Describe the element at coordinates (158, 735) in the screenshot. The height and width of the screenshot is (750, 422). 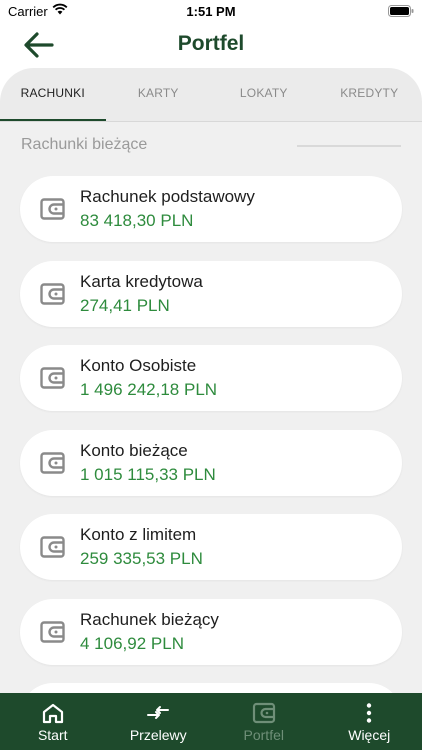
I see `nav-przelewy-label: Przelewy` at that location.